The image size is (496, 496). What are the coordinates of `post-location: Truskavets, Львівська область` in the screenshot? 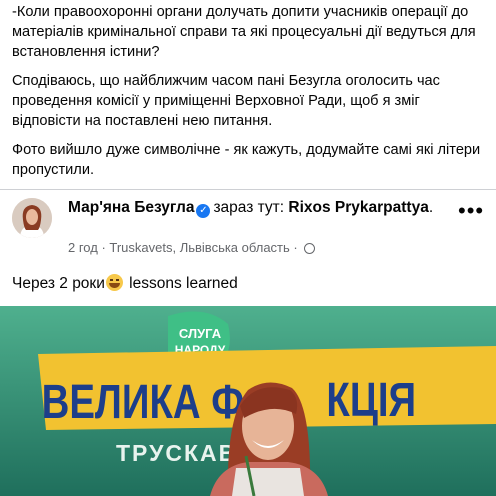 It's located at (199, 247).